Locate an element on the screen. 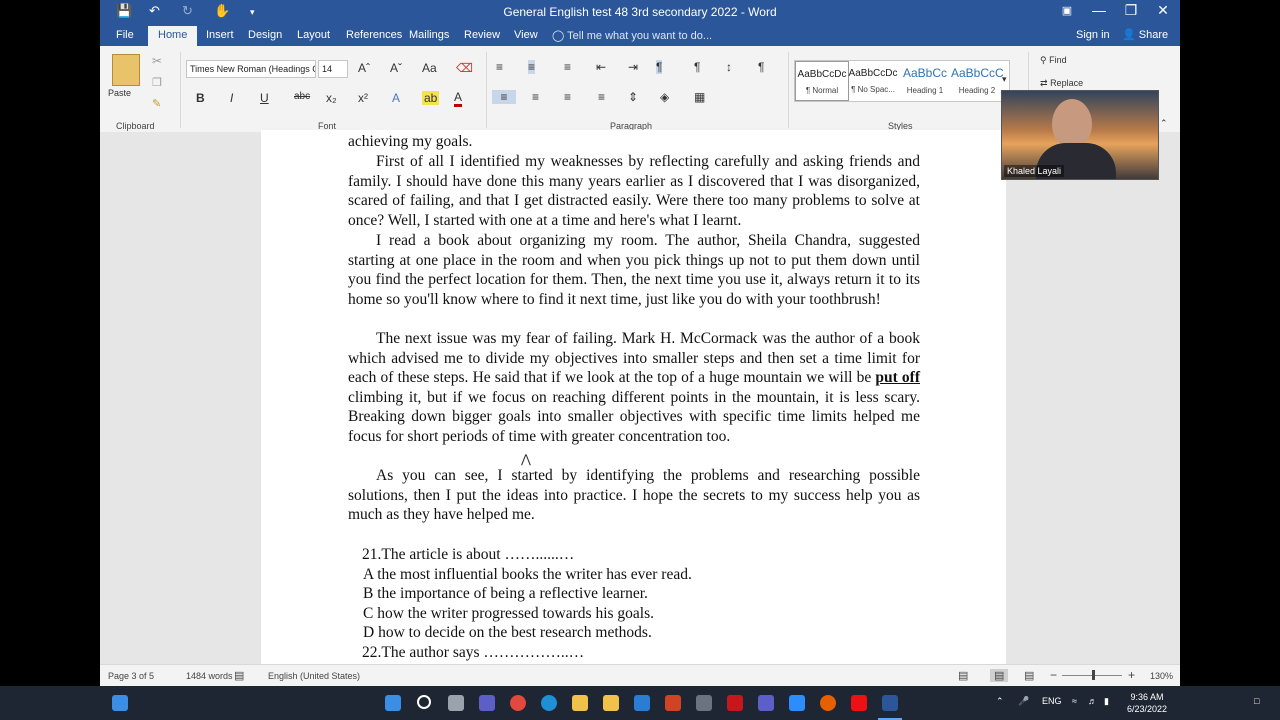  tab-insert: Insert is located at coordinates (220, 35).